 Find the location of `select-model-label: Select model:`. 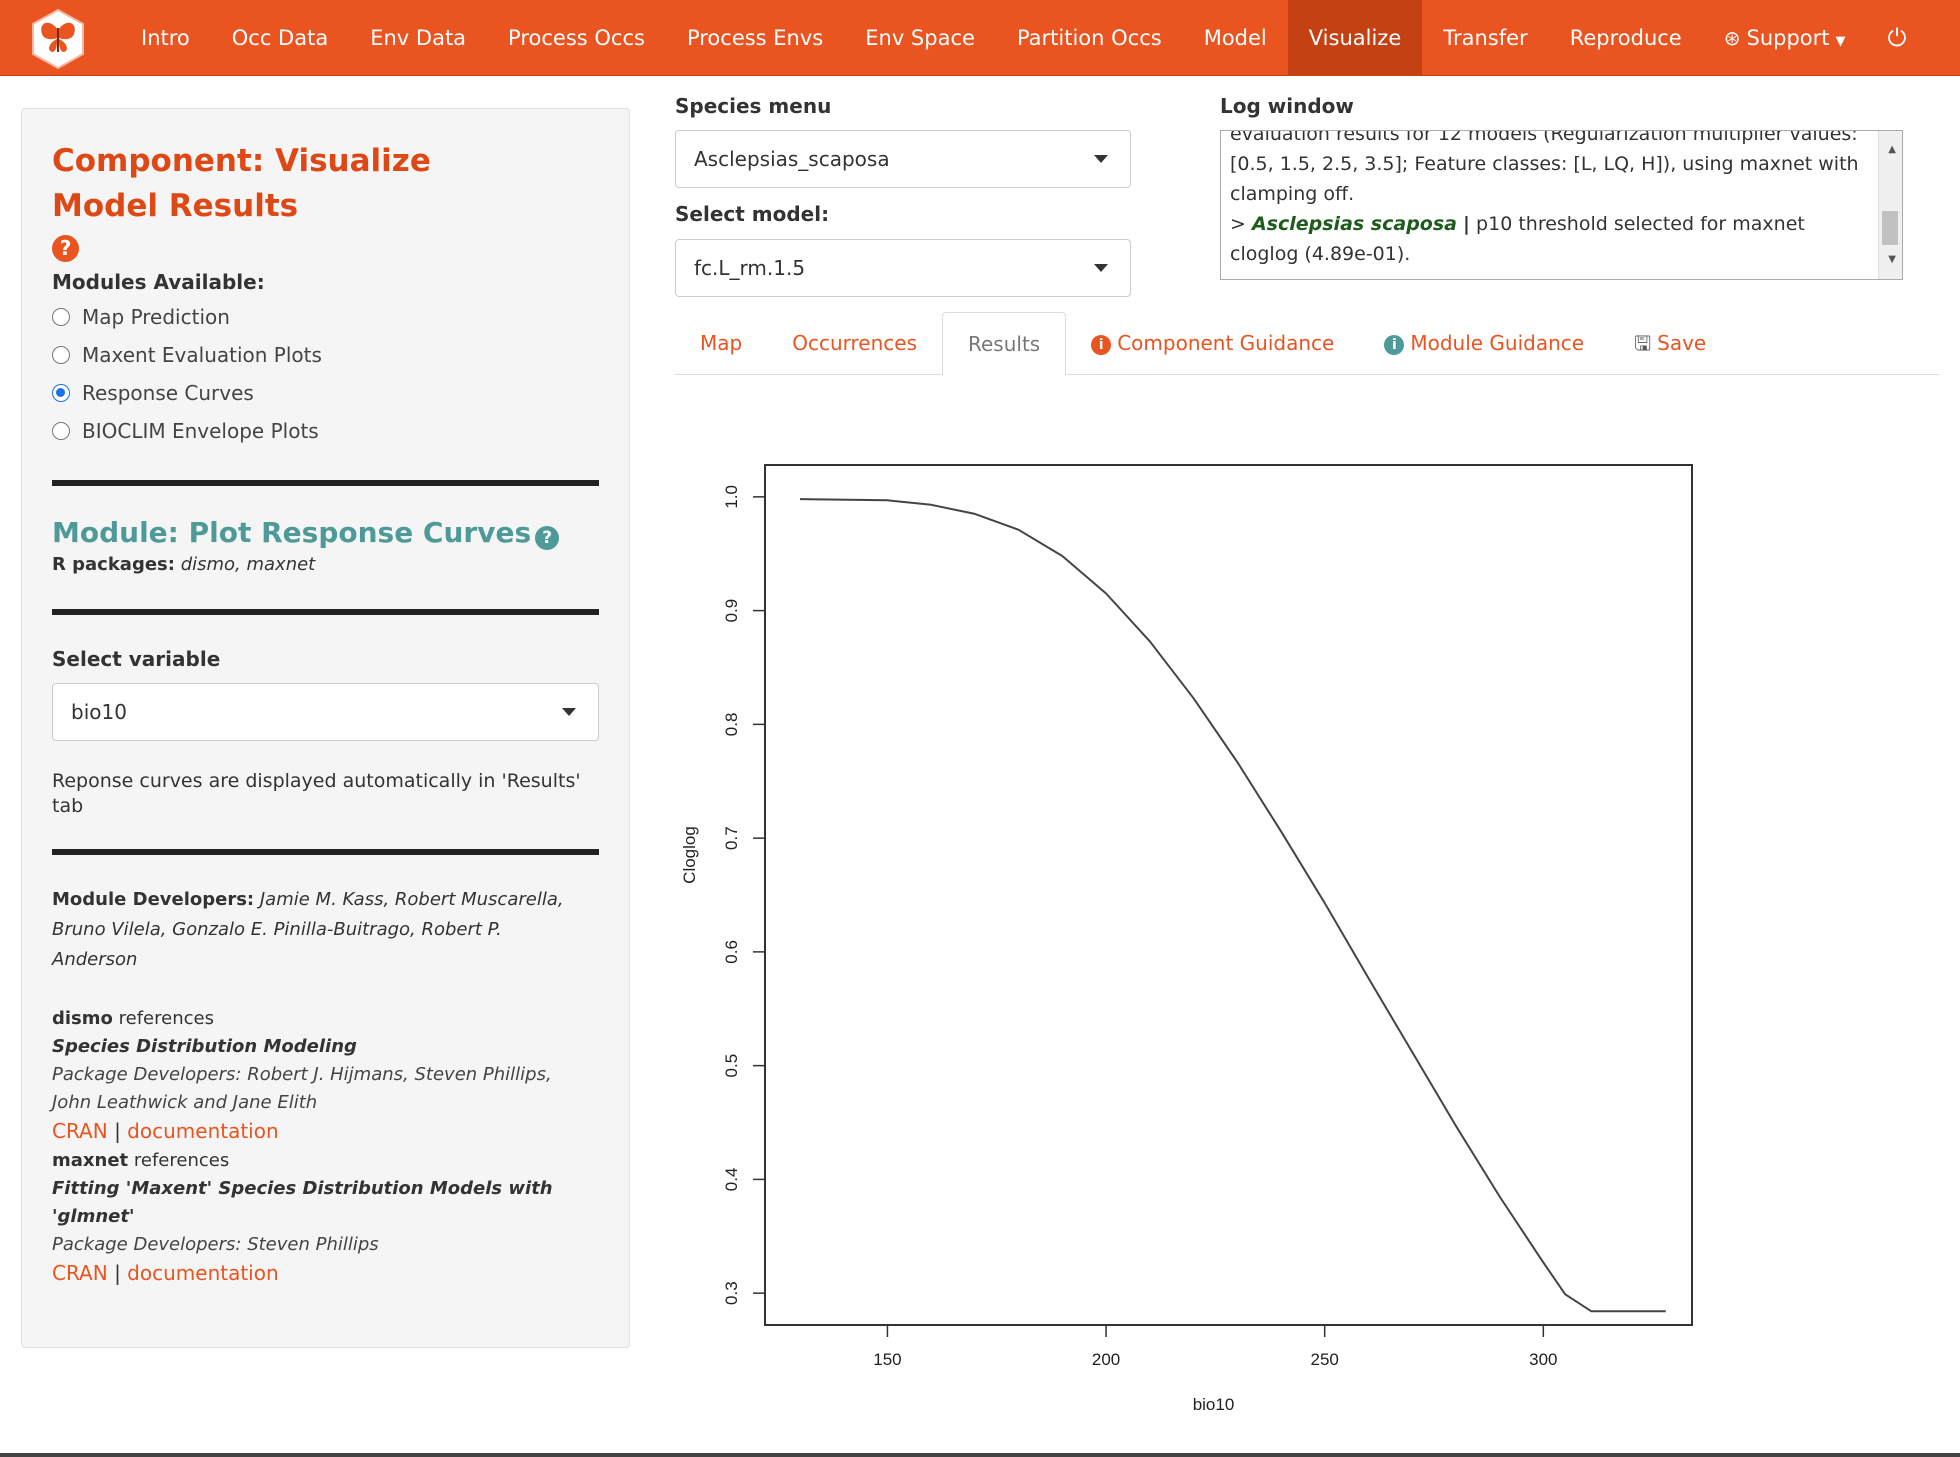

select-model-label: Select model: is located at coordinates (752, 214).